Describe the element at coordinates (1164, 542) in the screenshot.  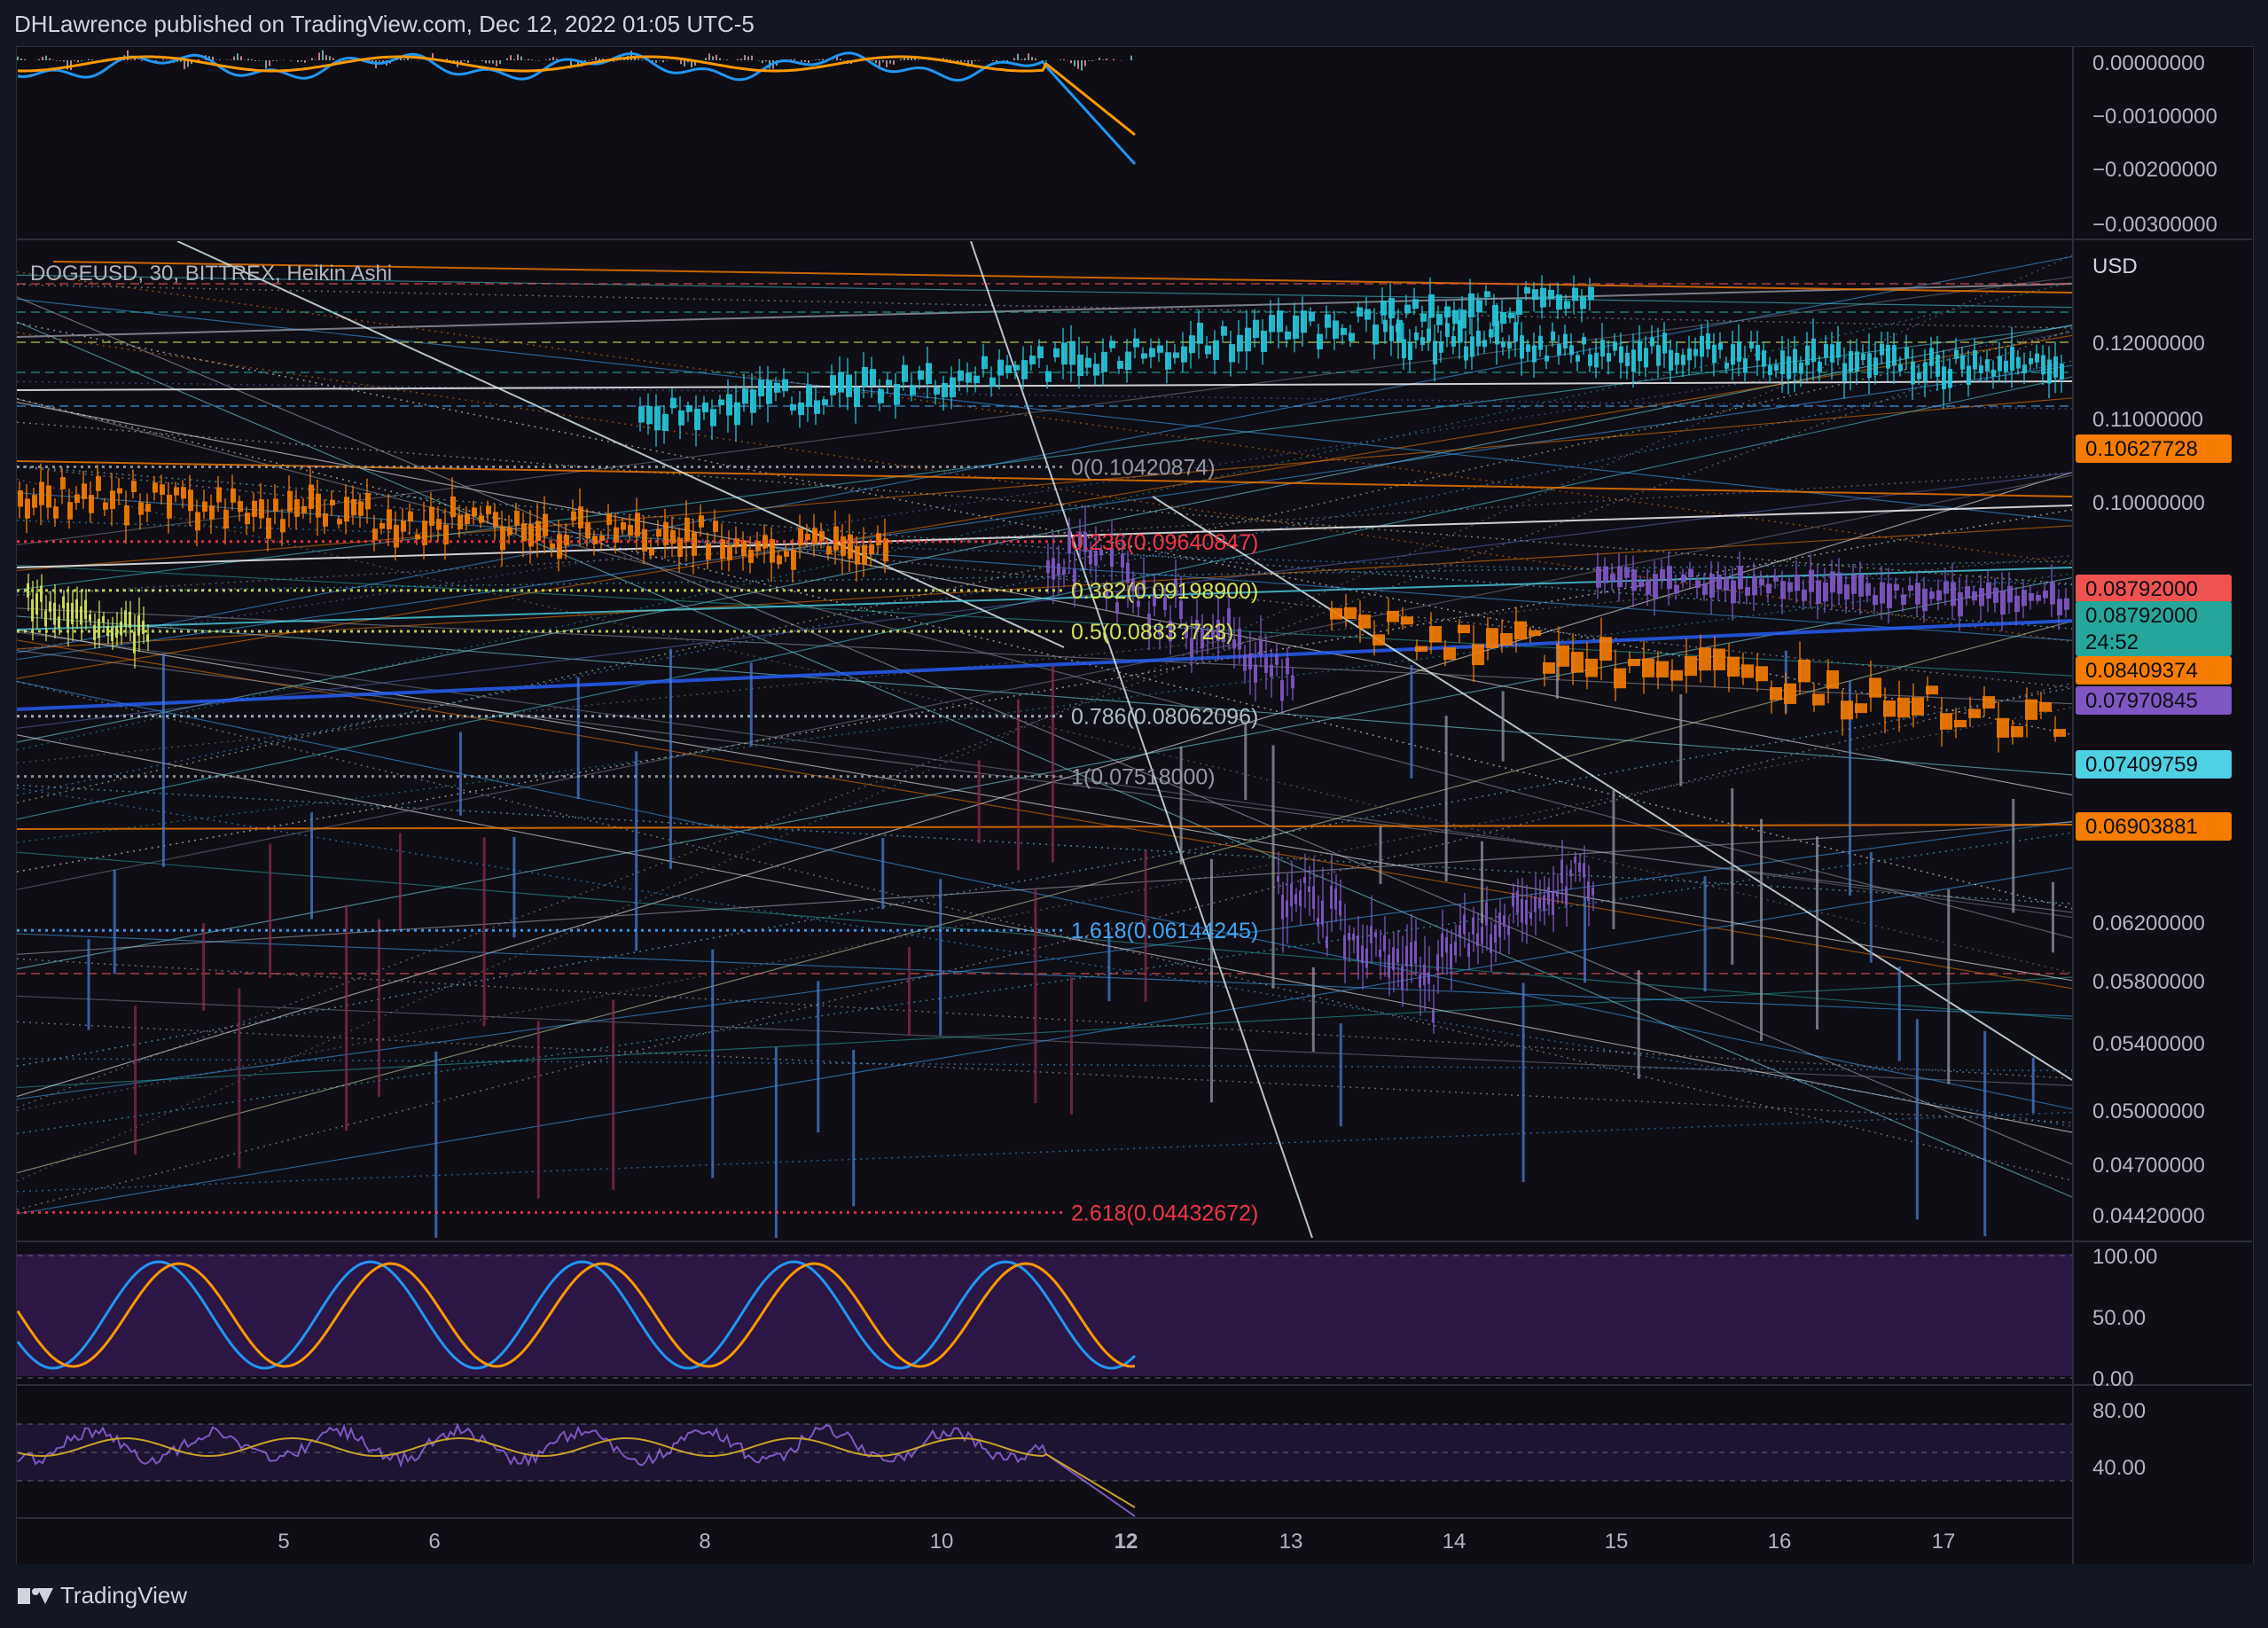
I see `fib-label: 0.236(0.09640847)` at that location.